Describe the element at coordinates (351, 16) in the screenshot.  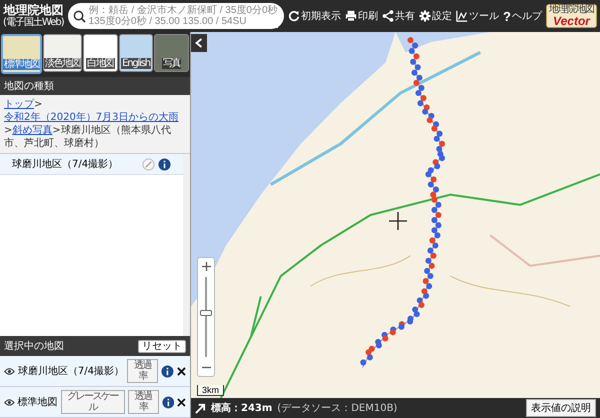
I see `printer-icon` at that location.